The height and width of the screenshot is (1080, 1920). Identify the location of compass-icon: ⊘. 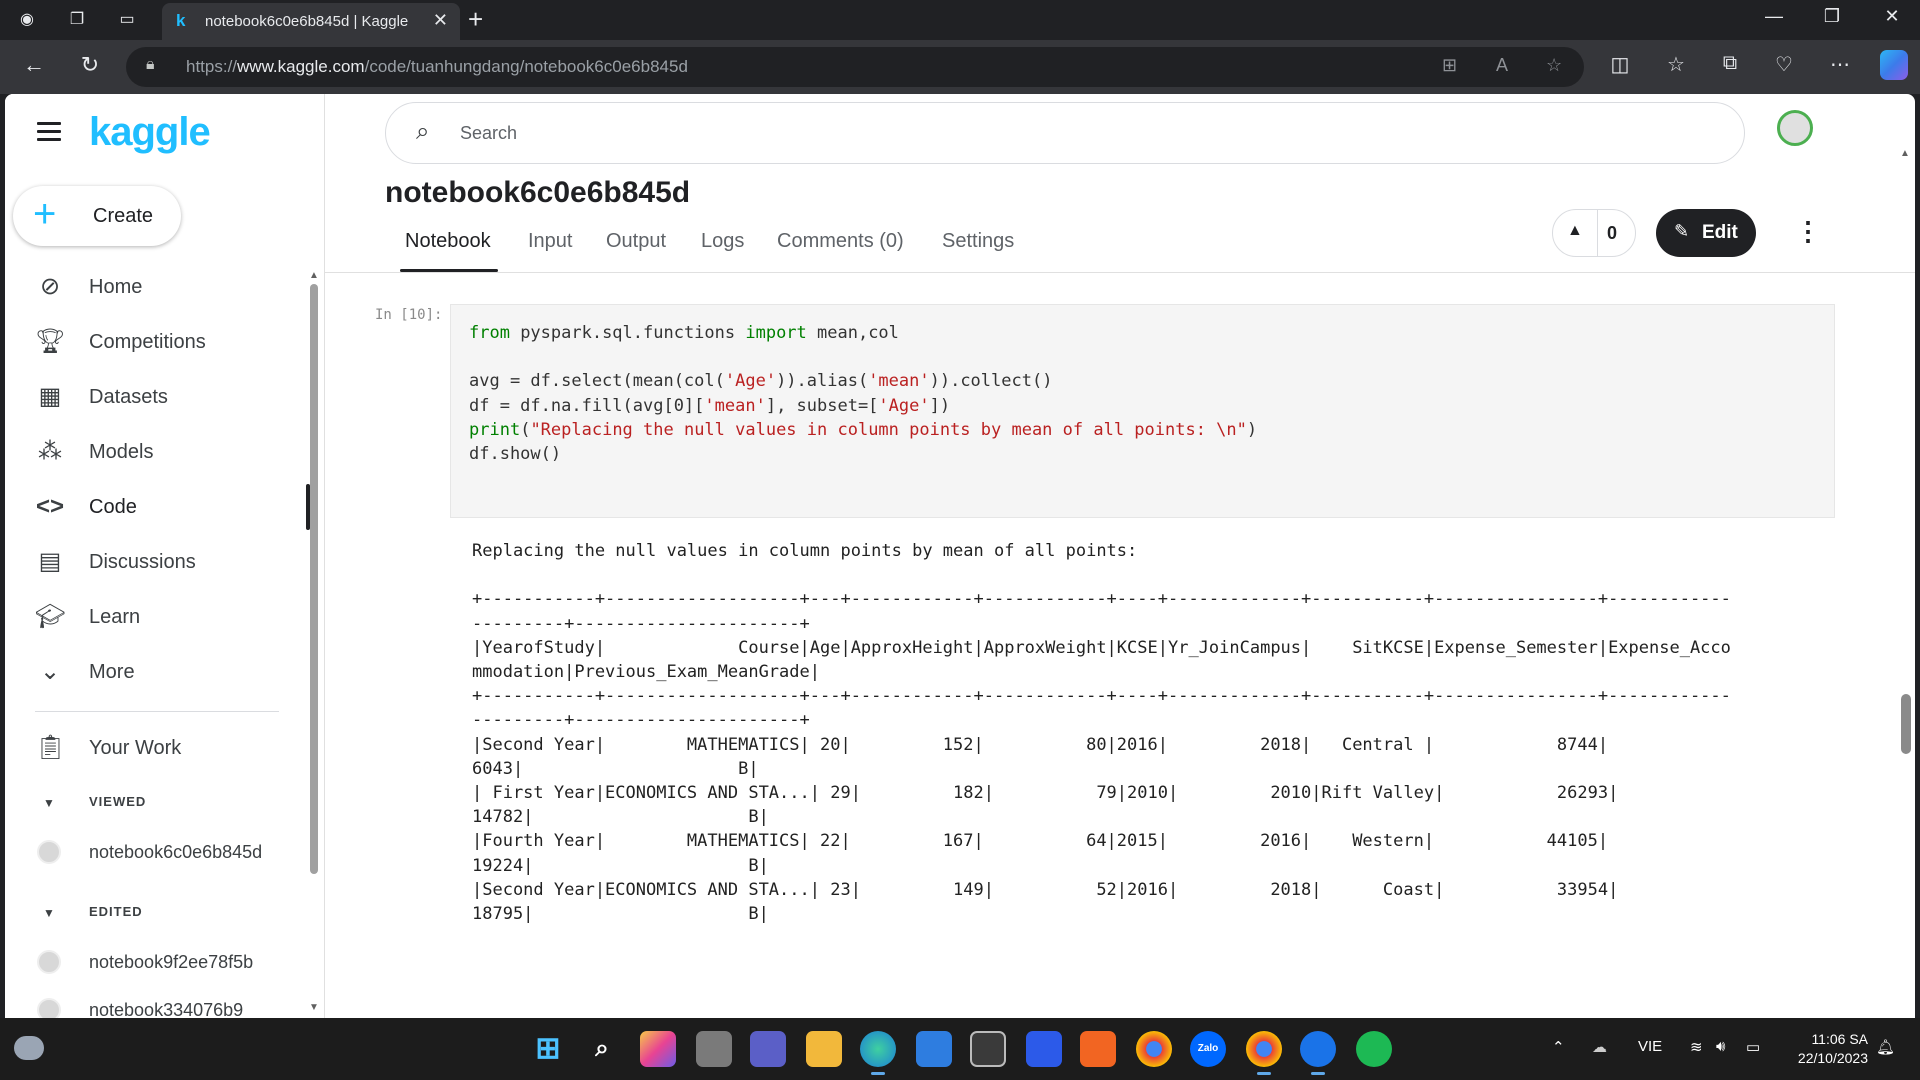
(50, 286).